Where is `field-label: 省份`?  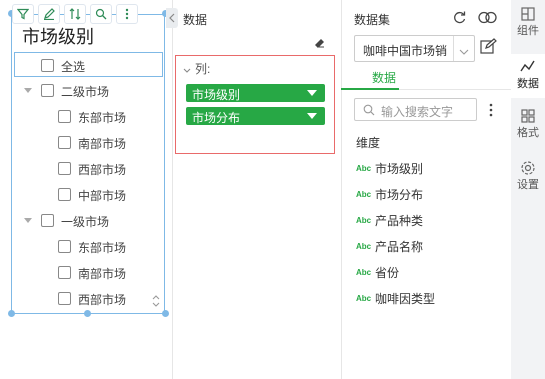
field-label: 省份 is located at coordinates (387, 273).